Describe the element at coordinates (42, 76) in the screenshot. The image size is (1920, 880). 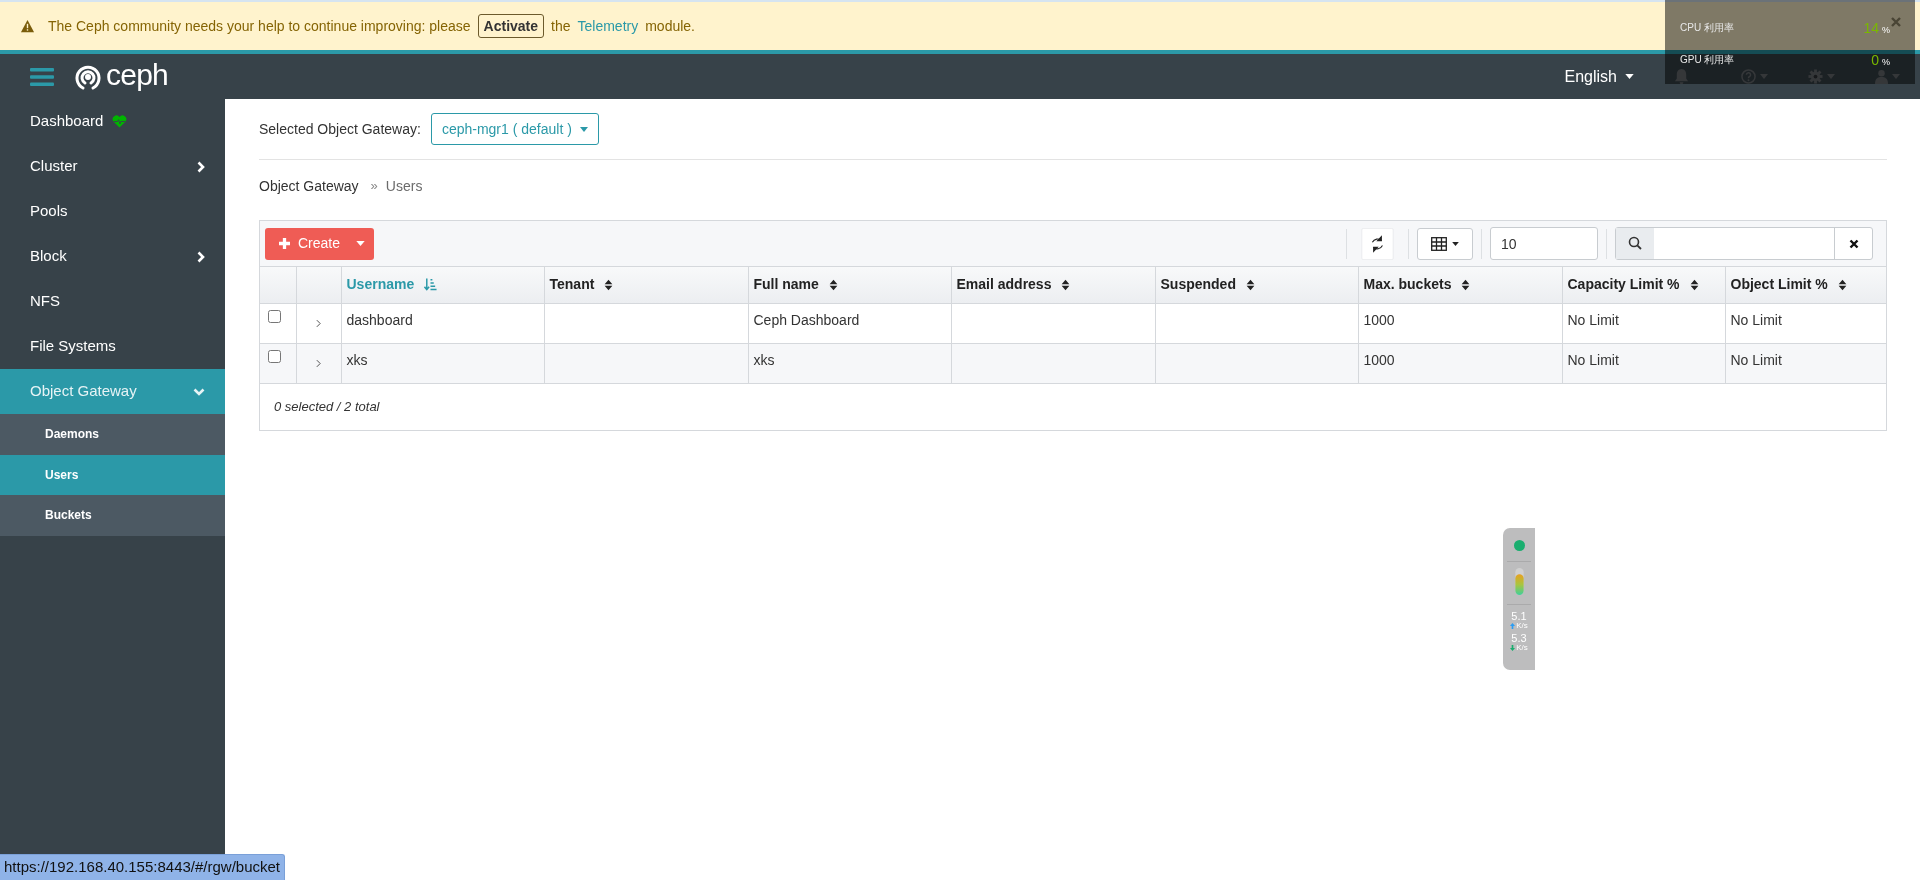
I see `menu-icon` at that location.